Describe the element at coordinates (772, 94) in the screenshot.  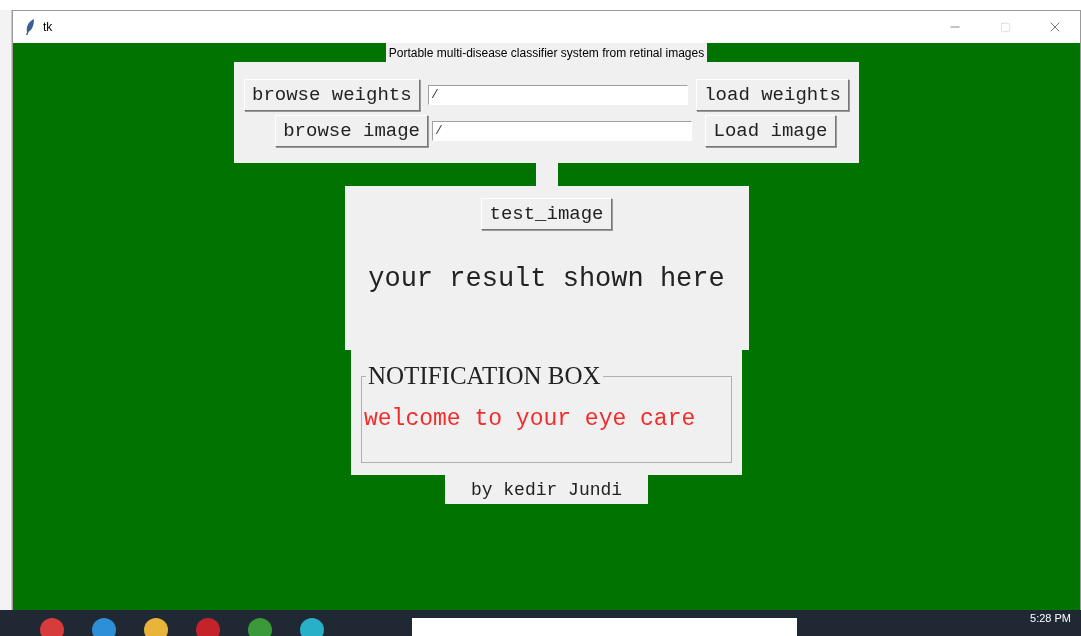
I see `load-button: load weights` at that location.